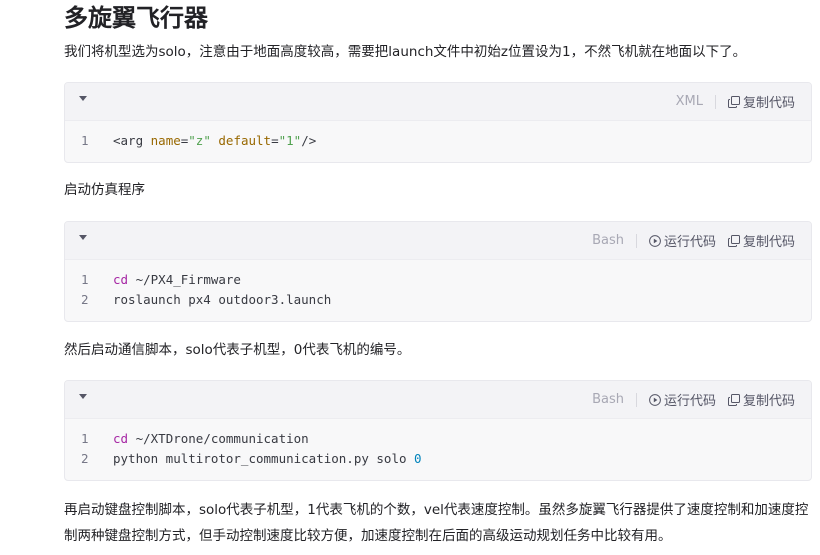  I want to click on code-text: cd ~/XTDrone/communication, so click(211, 439).